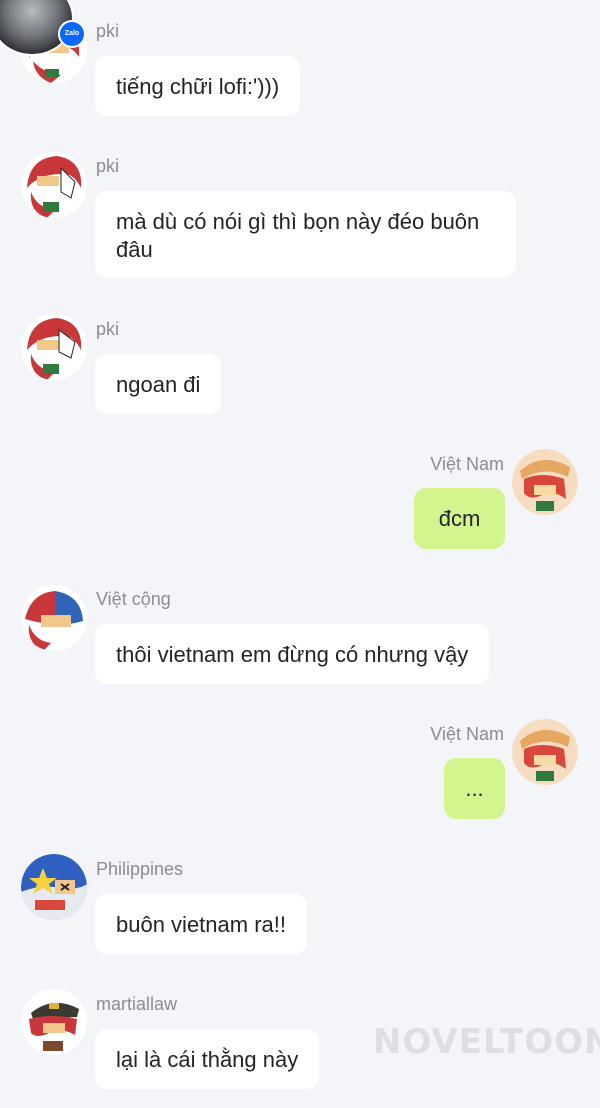  What do you see at coordinates (459, 518) in the screenshot?
I see `message-bubble: đcm` at bounding box center [459, 518].